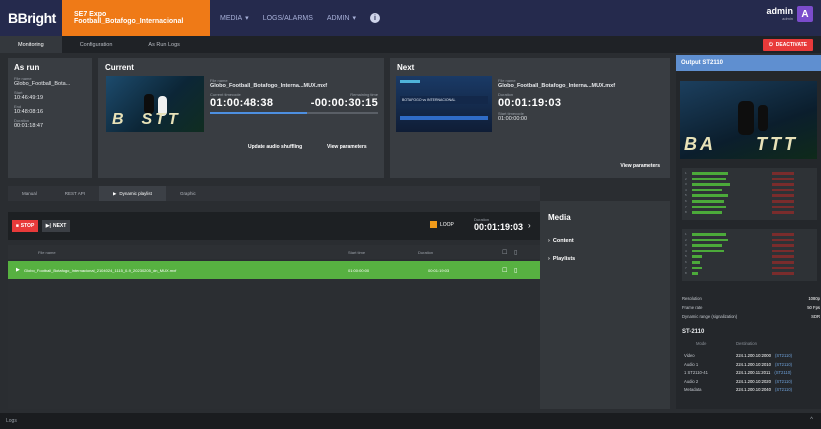 The image size is (821, 429). Describe the element at coordinates (691, 364) in the screenshot. I see `st2110-mode: Audio 1` at that location.